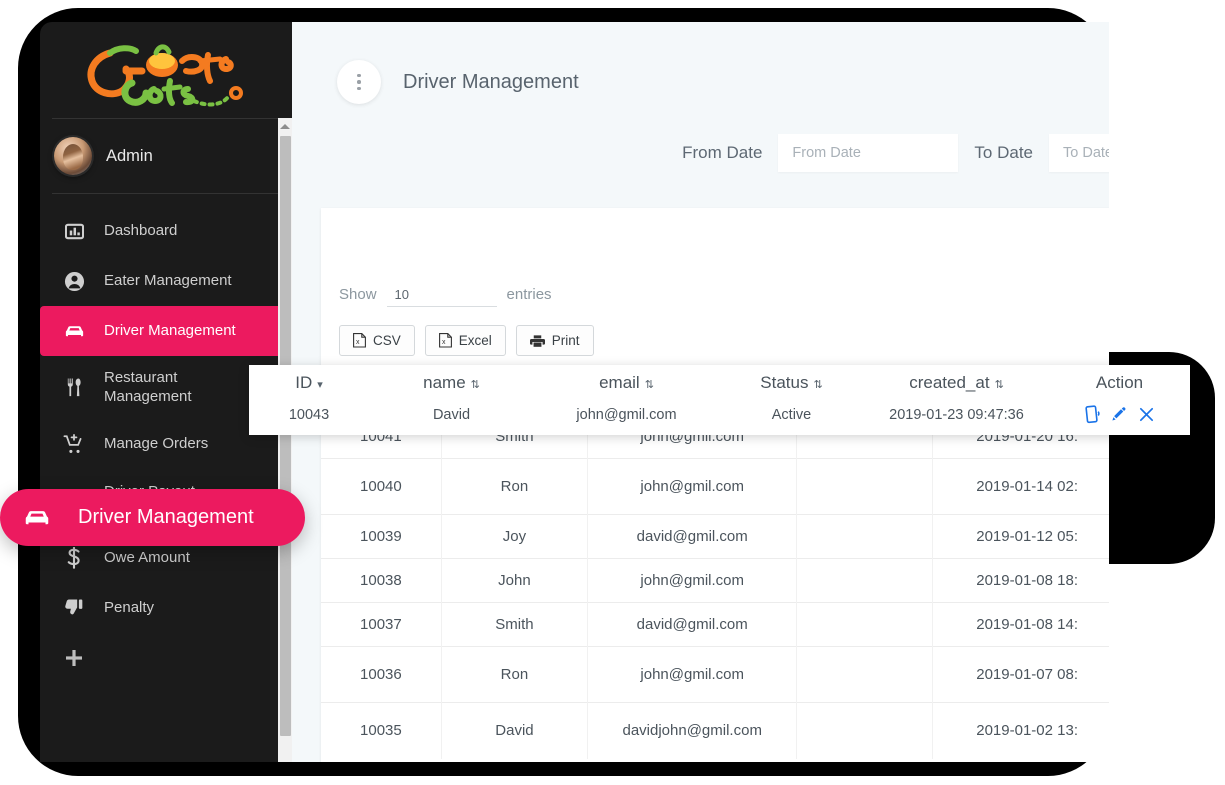  Describe the element at coordinates (166, 74) in the screenshot. I see `gofer-eats-logo-icon` at that location.